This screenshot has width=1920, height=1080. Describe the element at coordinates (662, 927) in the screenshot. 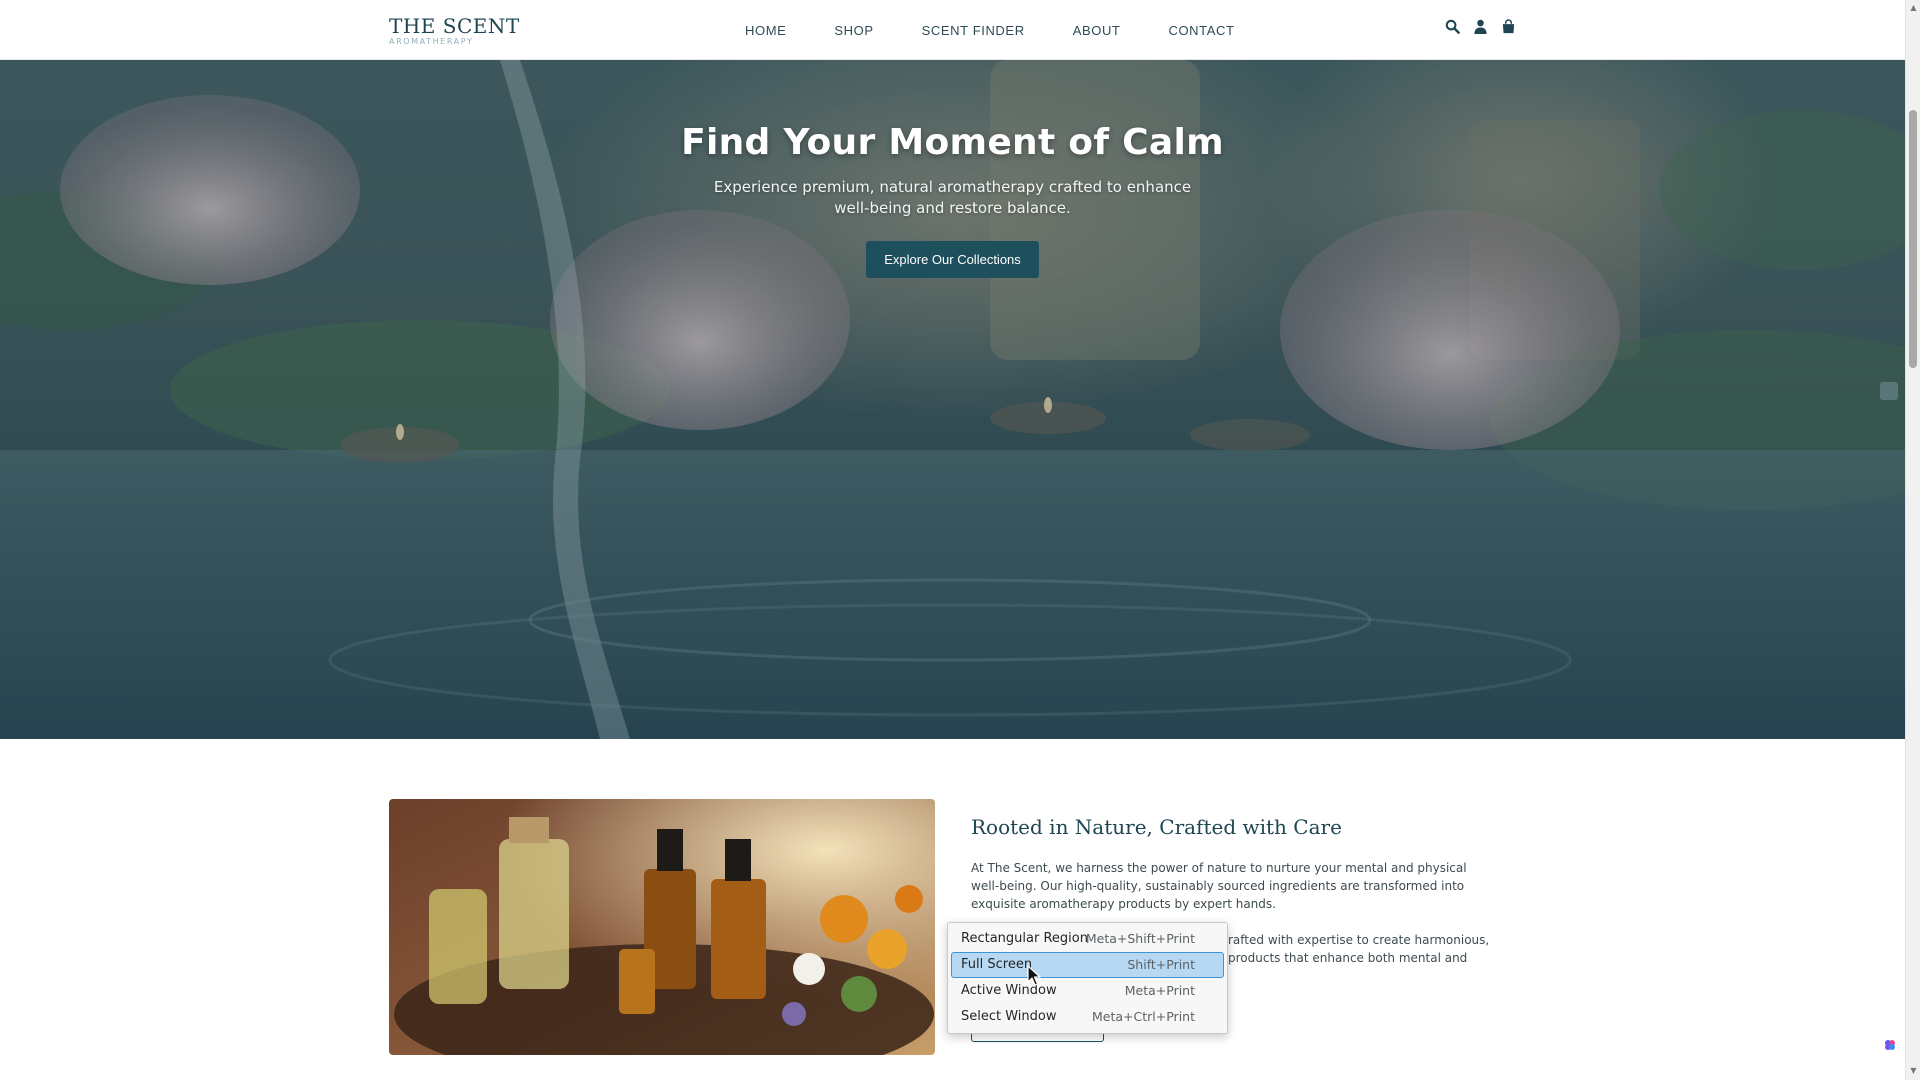

I see `about-essential-oils-image` at that location.